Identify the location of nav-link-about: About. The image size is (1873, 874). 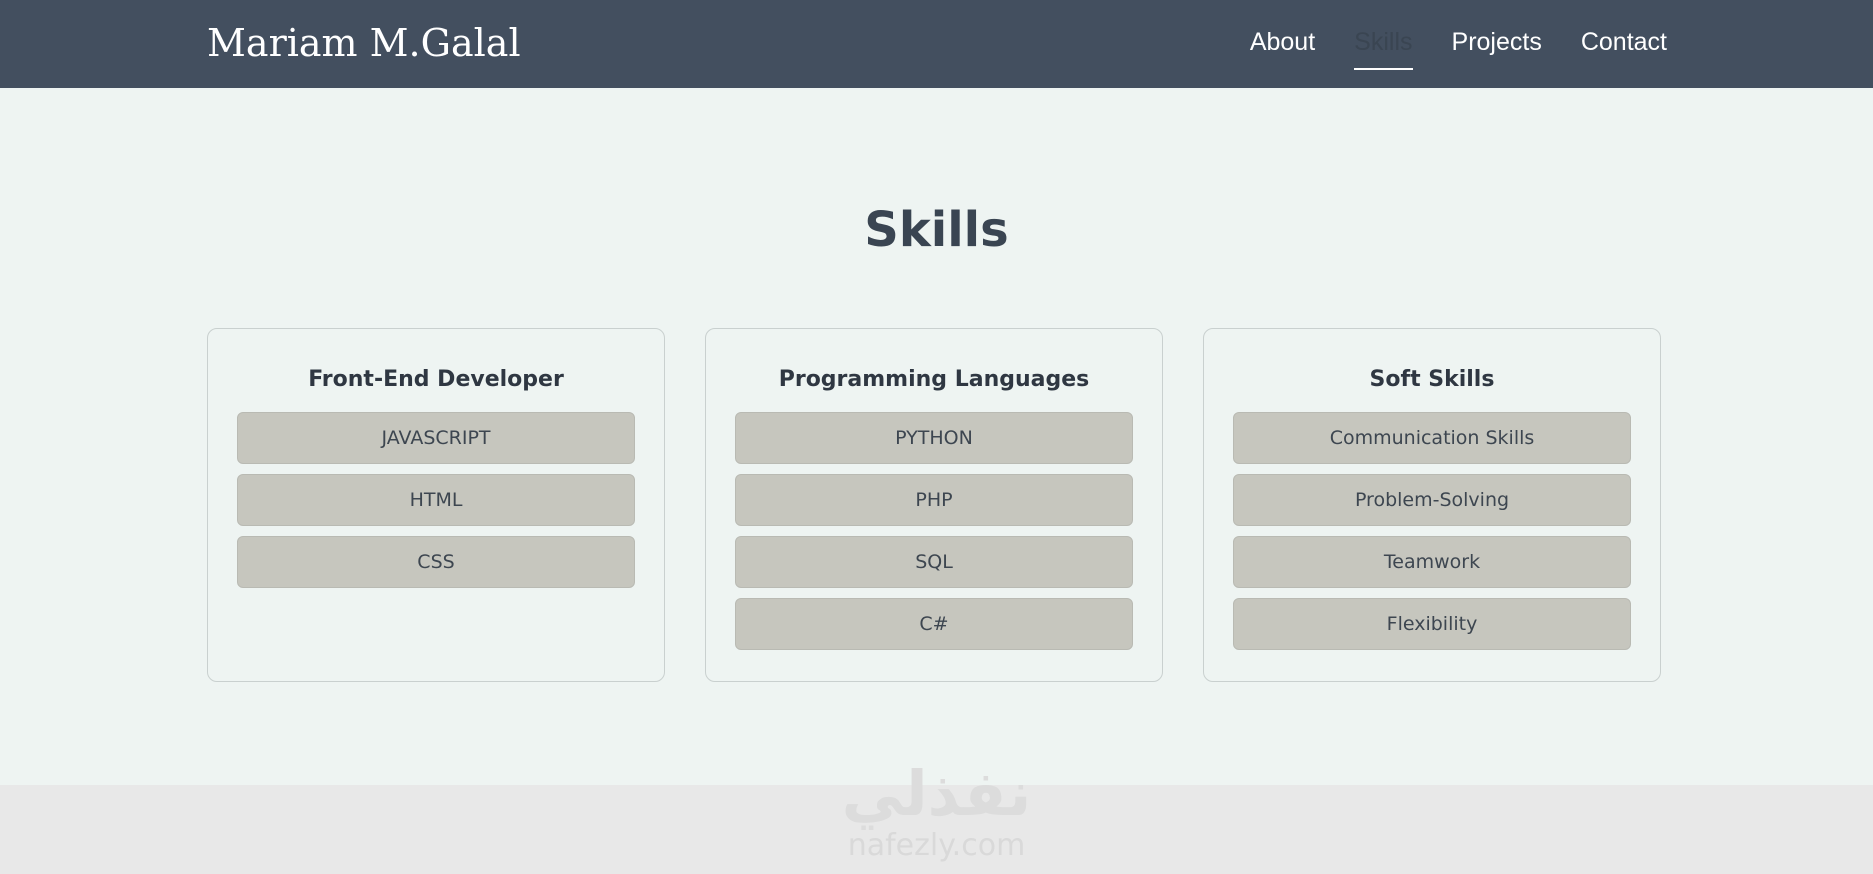
(1282, 42).